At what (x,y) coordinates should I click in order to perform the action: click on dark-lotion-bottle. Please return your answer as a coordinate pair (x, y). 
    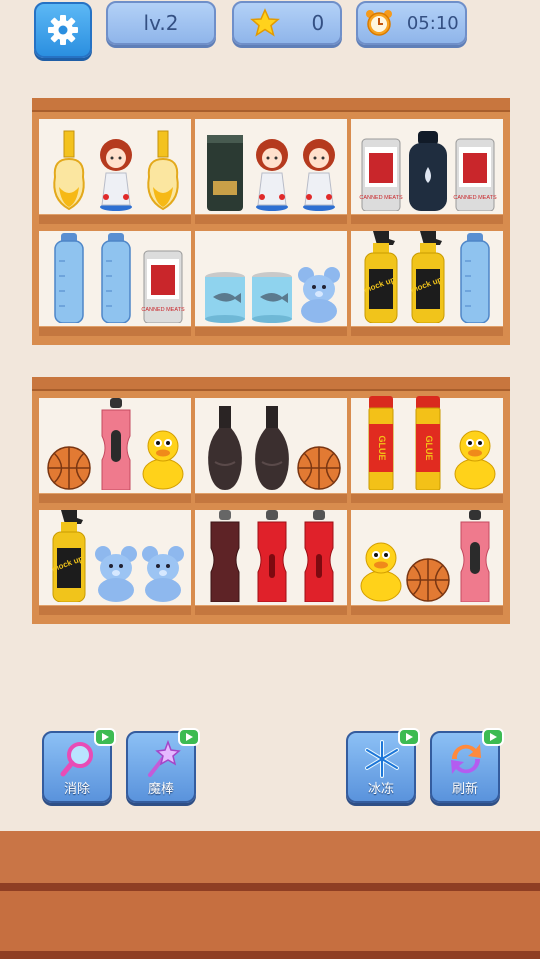
    Looking at the image, I should click on (428, 172).